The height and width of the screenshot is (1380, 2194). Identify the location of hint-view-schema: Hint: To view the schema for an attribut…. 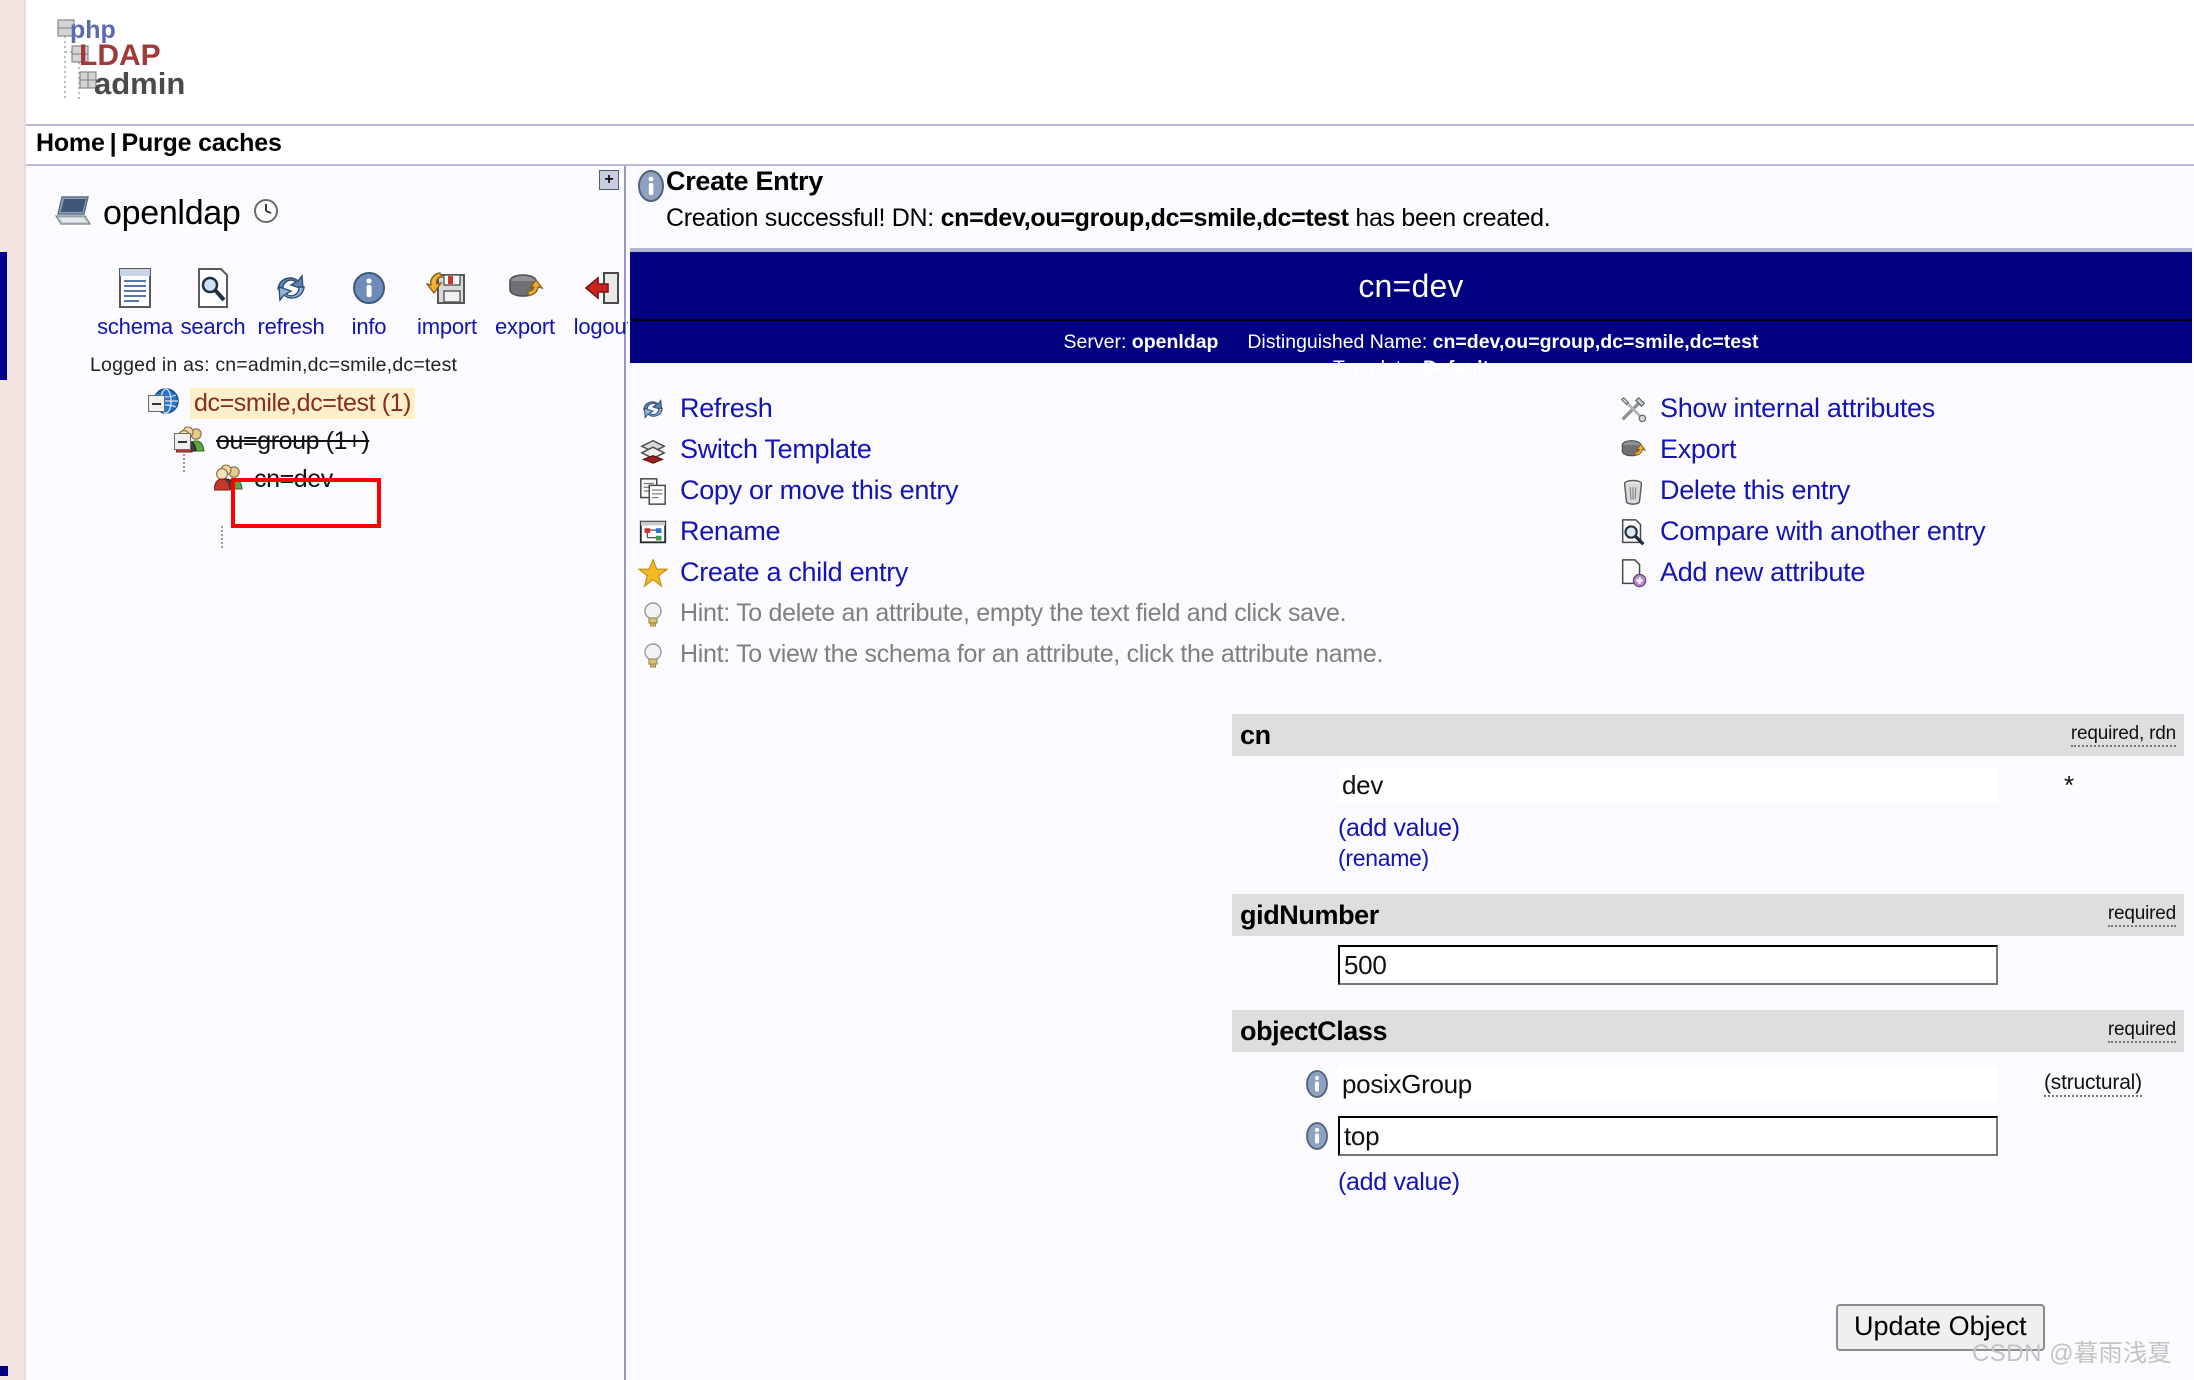
(1010, 654).